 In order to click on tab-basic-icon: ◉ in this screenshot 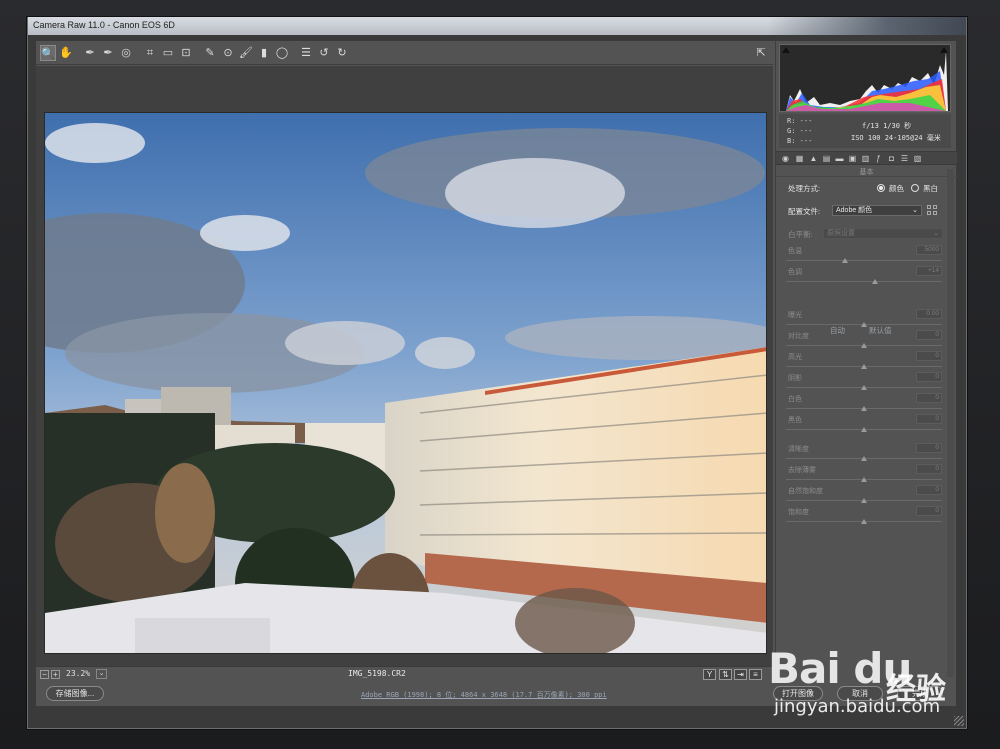, I will do `click(785, 159)`.